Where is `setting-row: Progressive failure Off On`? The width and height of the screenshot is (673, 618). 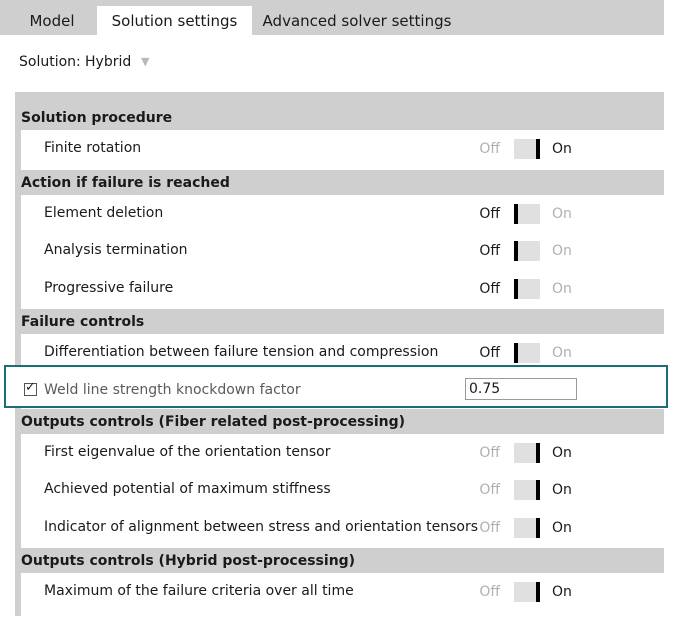 setting-row: Progressive failure Off On is located at coordinates (342, 288).